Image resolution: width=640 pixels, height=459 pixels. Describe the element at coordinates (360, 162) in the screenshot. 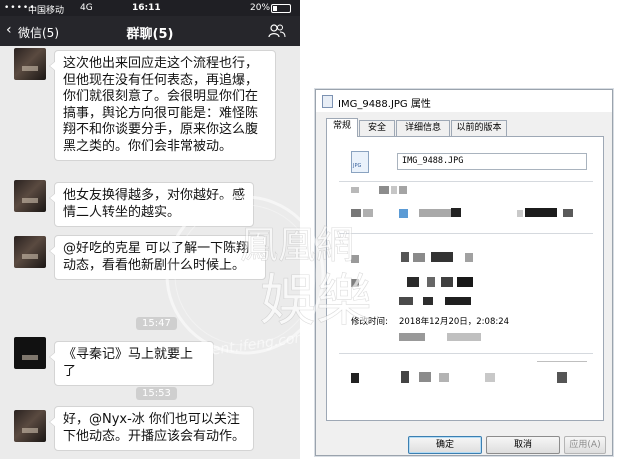

I see `jpg-file-icon` at that location.